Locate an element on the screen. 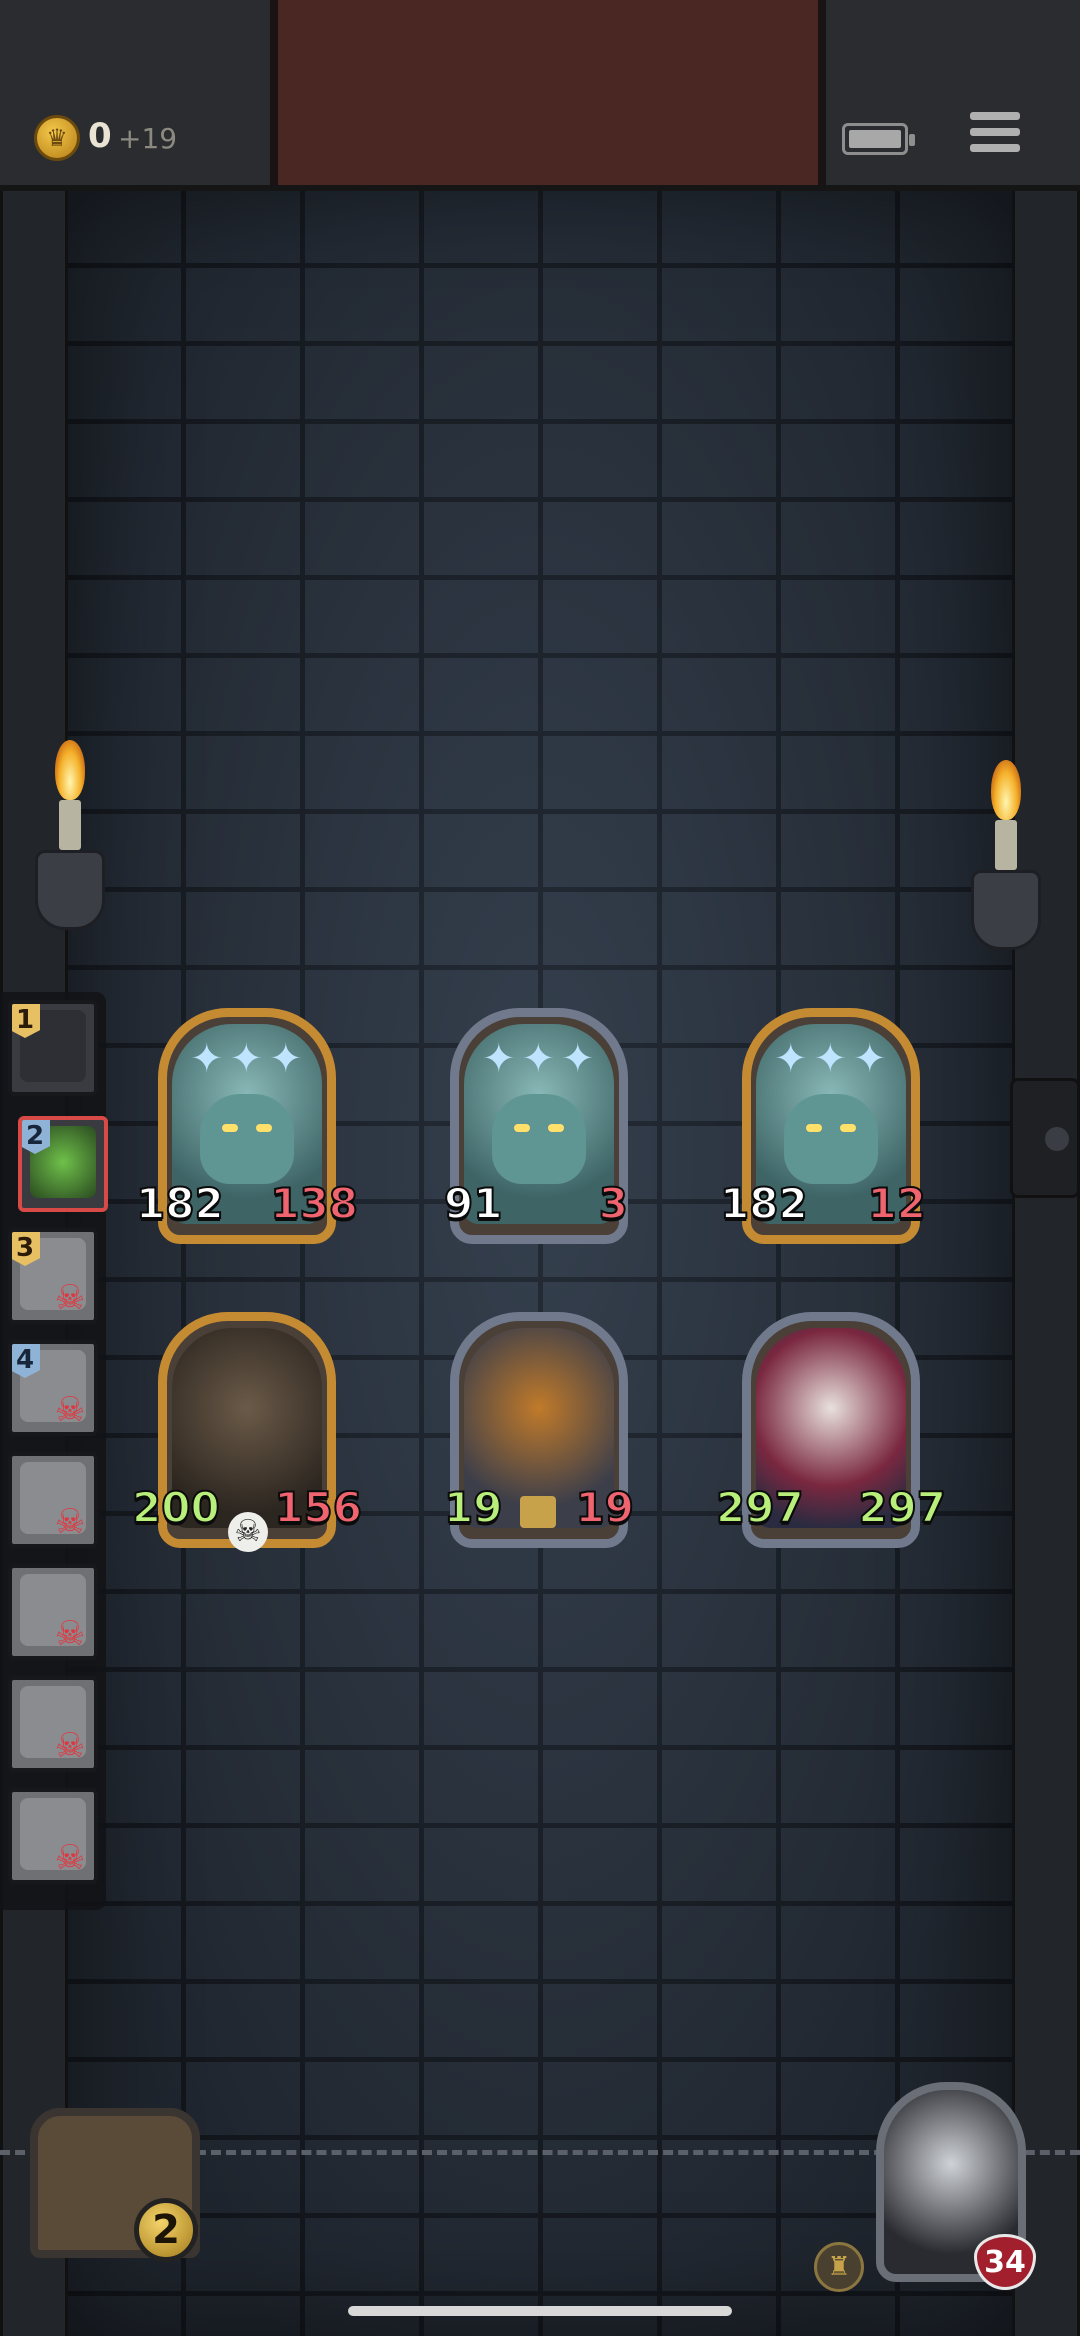  dungeon-door is located at coordinates (548, 92).